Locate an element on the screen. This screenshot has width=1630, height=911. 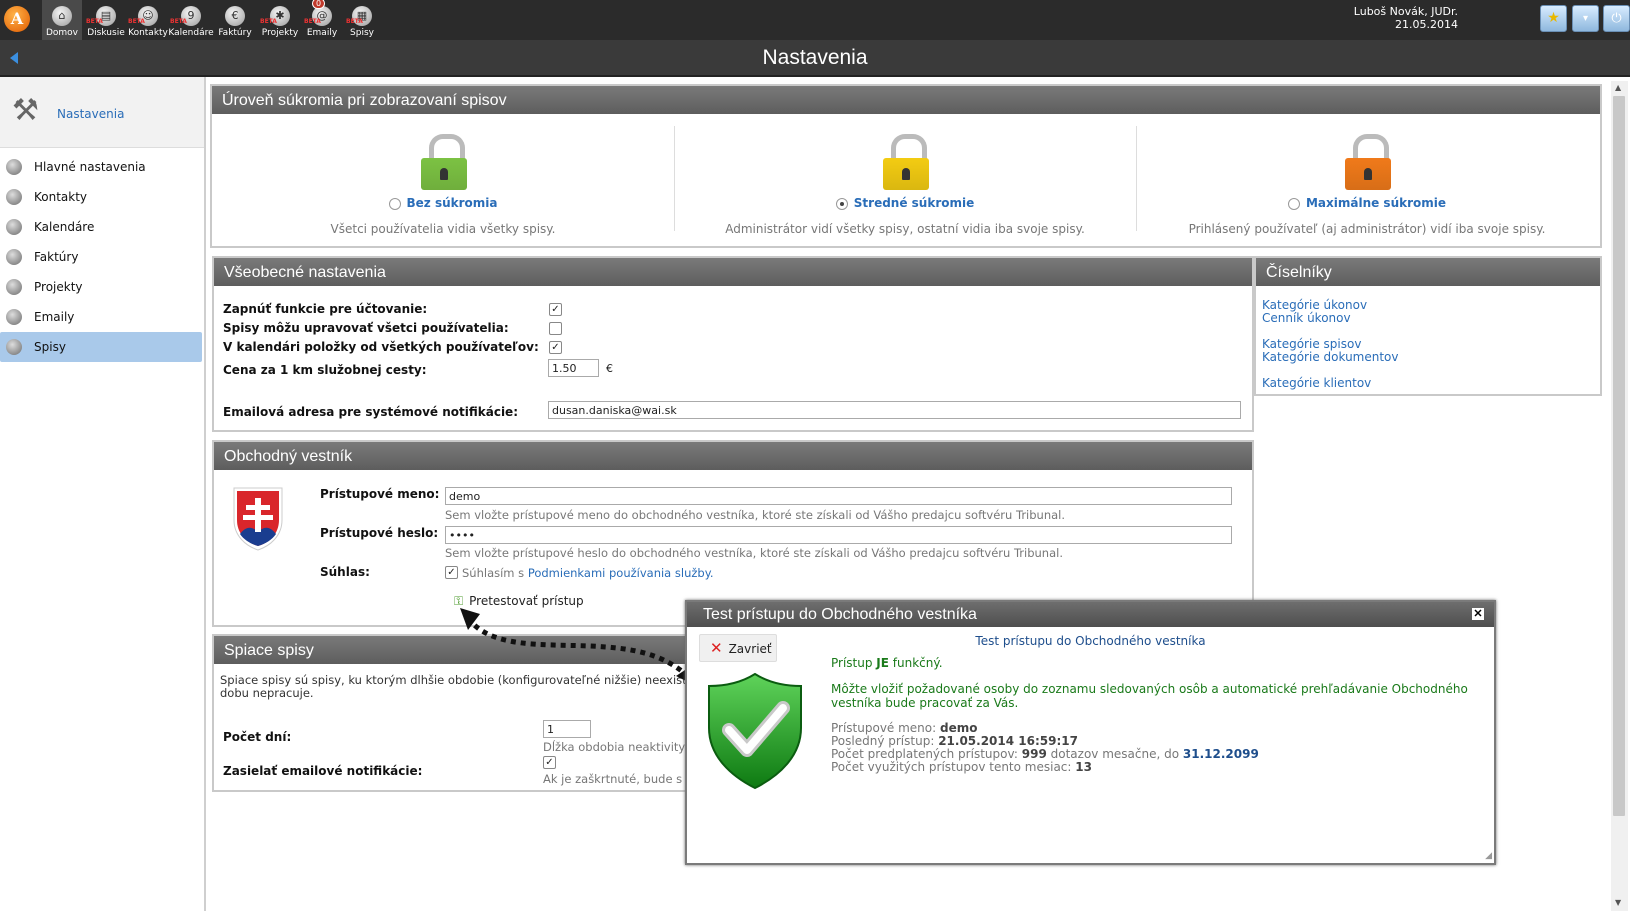
link-kategorie-klientov: Kategórie klientov is located at coordinates (1330, 383).